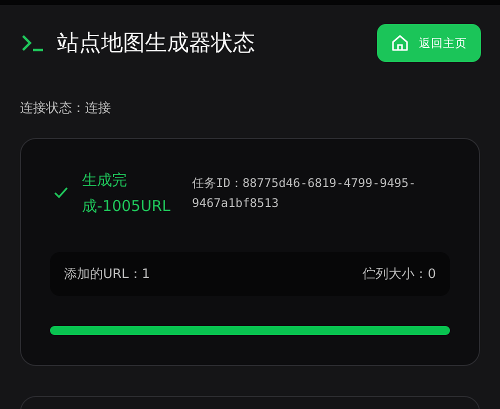 The width and height of the screenshot is (500, 409). What do you see at coordinates (400, 43) in the screenshot?
I see `home-icon` at bounding box center [400, 43].